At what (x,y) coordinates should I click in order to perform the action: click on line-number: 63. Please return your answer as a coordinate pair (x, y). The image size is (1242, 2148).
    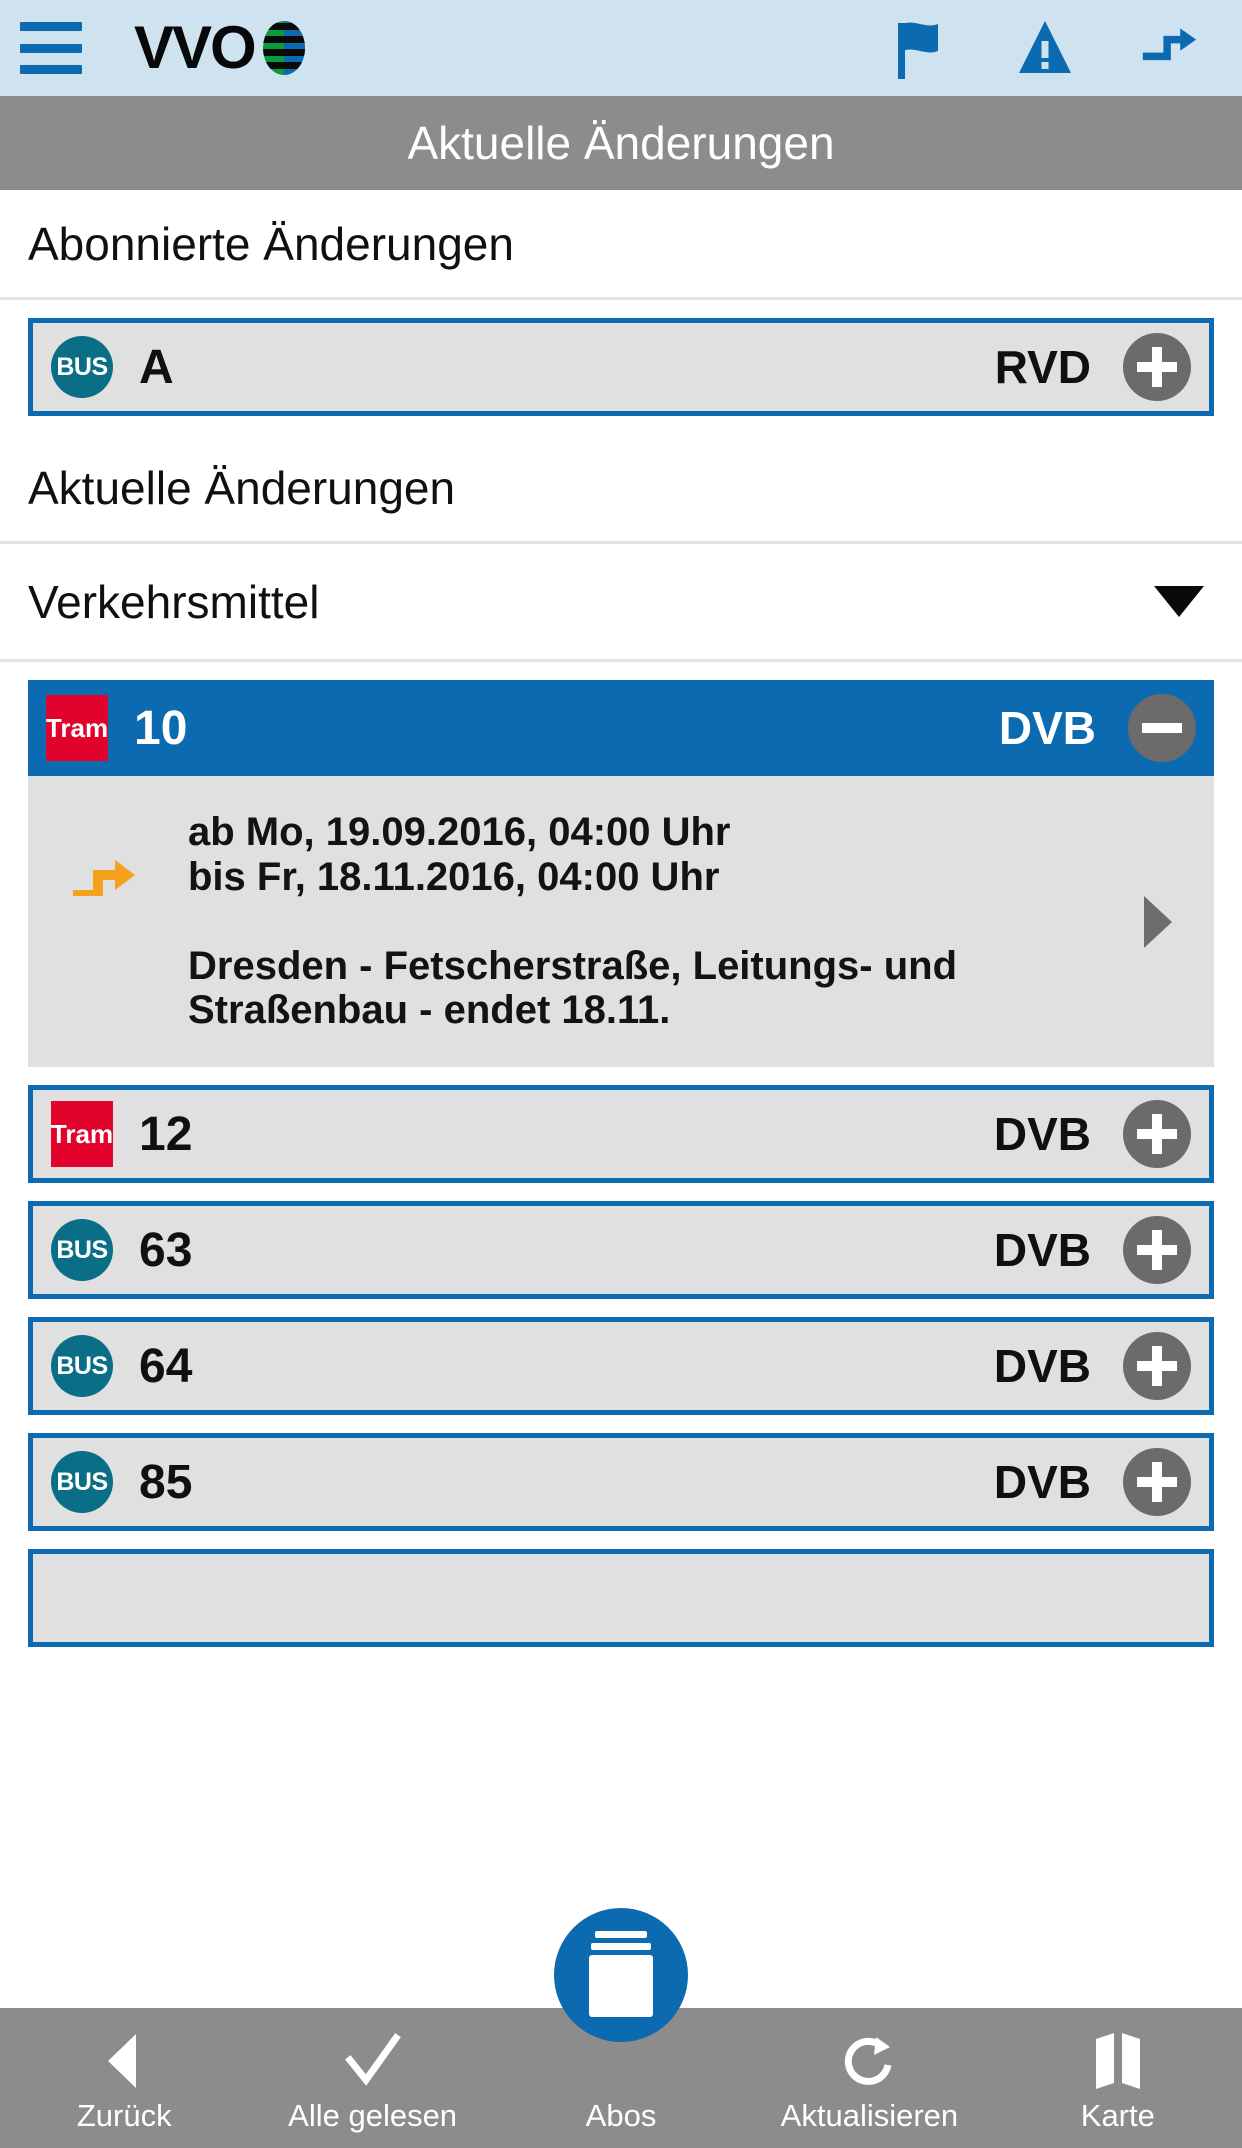
    Looking at the image, I should click on (166, 1250).